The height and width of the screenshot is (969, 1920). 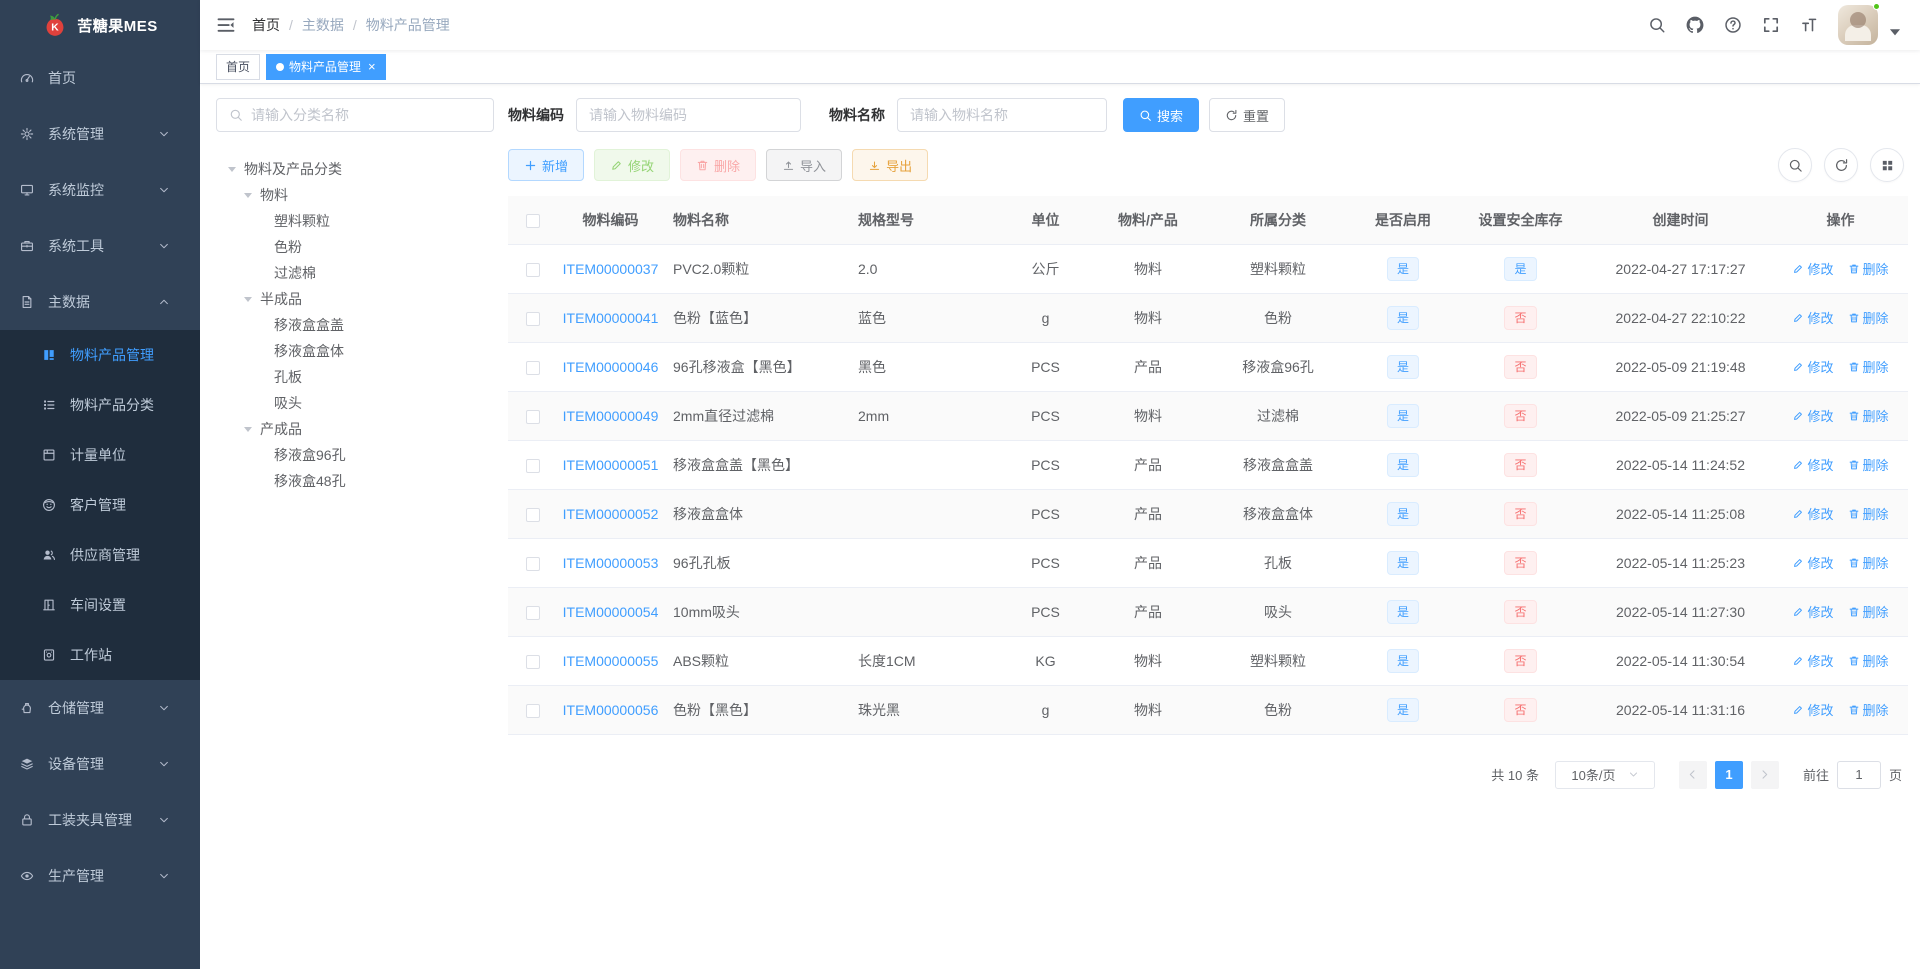 I want to click on sidebar-item-12: 仓储管理, so click(x=100, y=708).